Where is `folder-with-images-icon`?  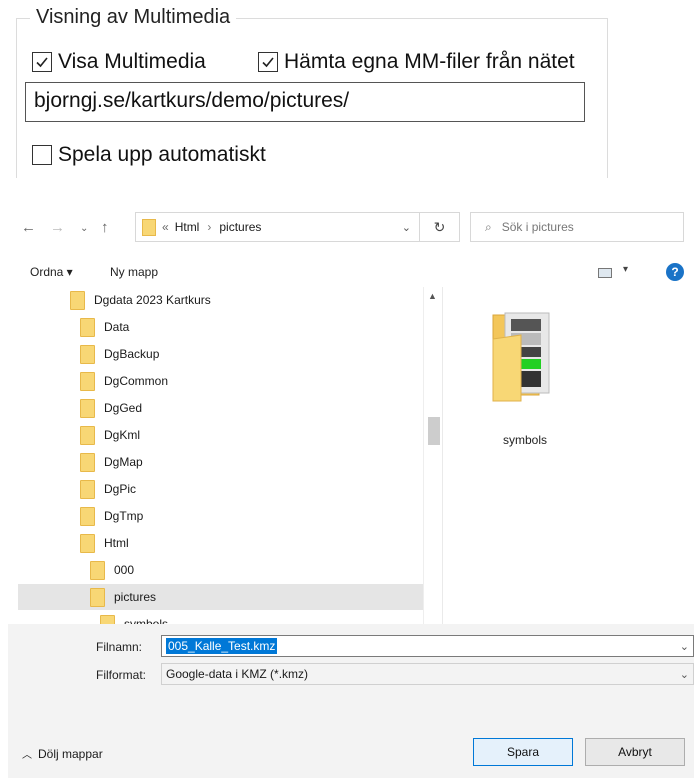
folder-with-images-icon is located at coordinates (521, 357).